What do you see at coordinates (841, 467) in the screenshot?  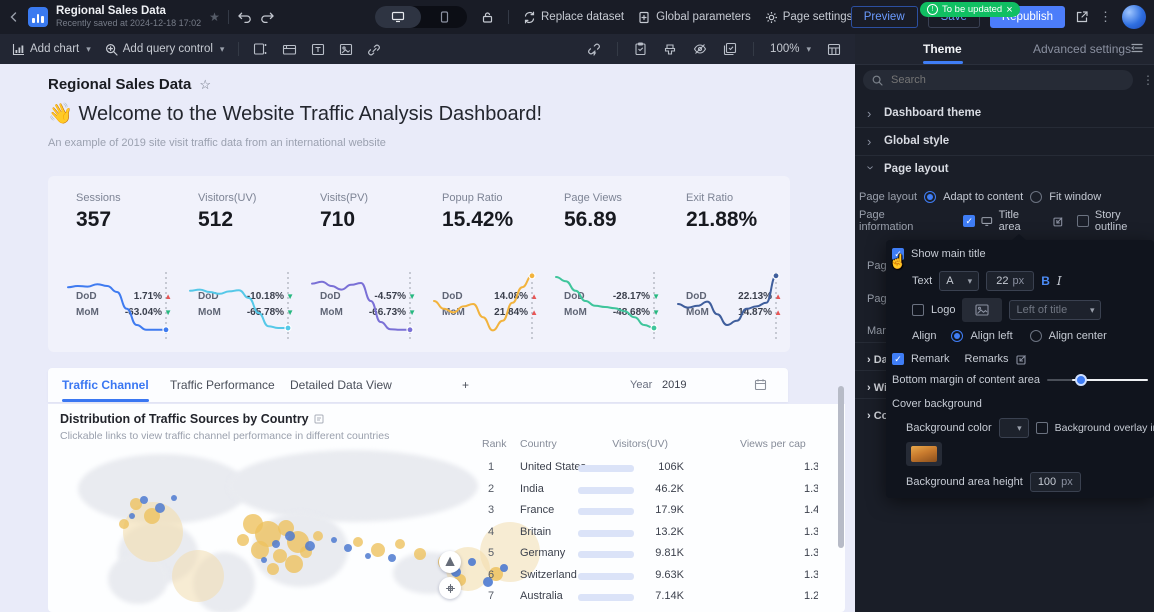 I see `canvas-scrollbar` at bounding box center [841, 467].